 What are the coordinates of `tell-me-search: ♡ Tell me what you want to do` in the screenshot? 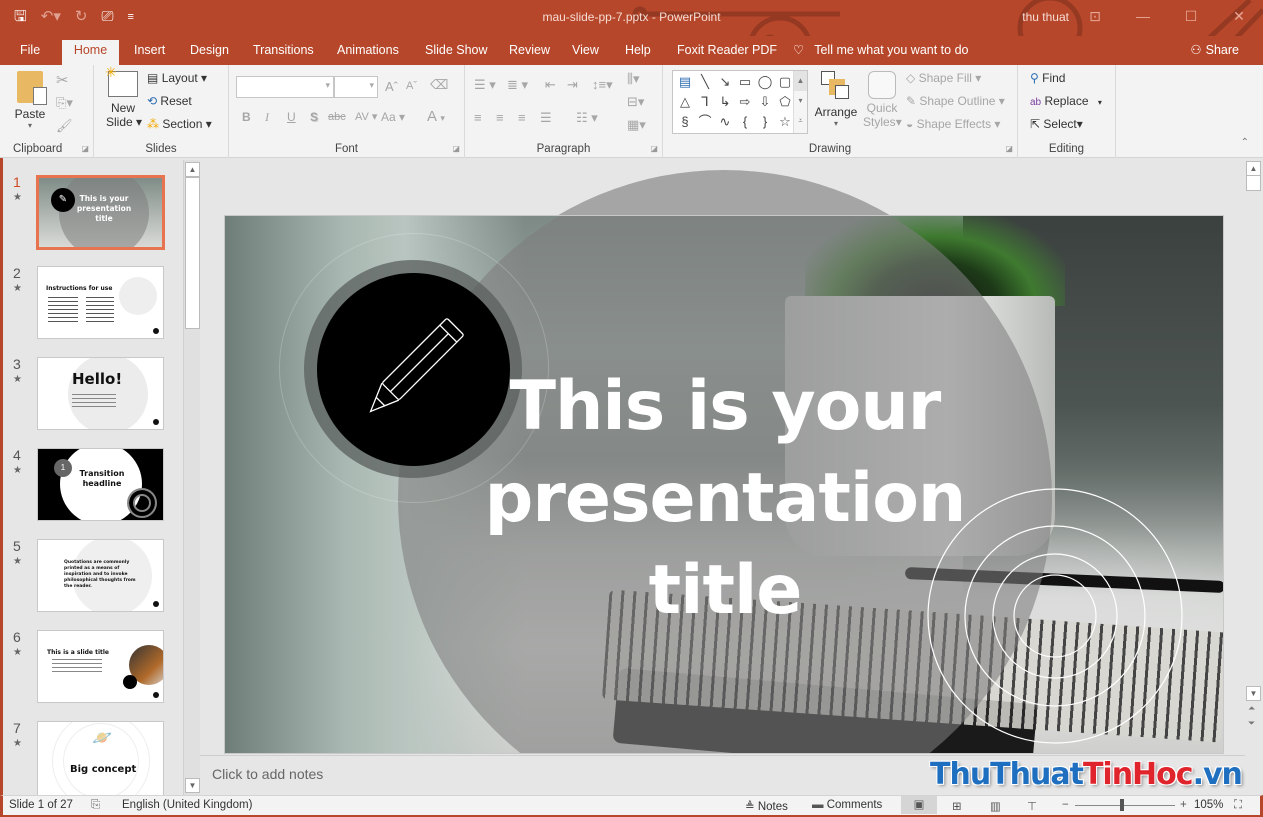 It's located at (880, 50).